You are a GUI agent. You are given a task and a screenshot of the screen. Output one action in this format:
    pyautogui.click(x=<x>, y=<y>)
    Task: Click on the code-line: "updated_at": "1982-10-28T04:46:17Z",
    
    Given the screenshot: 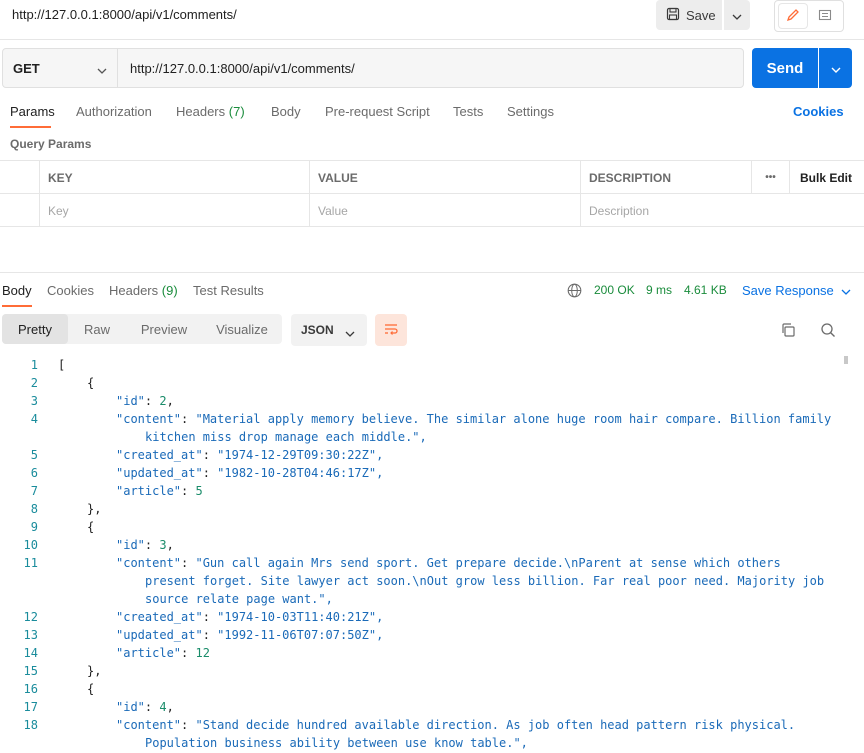 What is the action you would take?
    pyautogui.click(x=250, y=473)
    